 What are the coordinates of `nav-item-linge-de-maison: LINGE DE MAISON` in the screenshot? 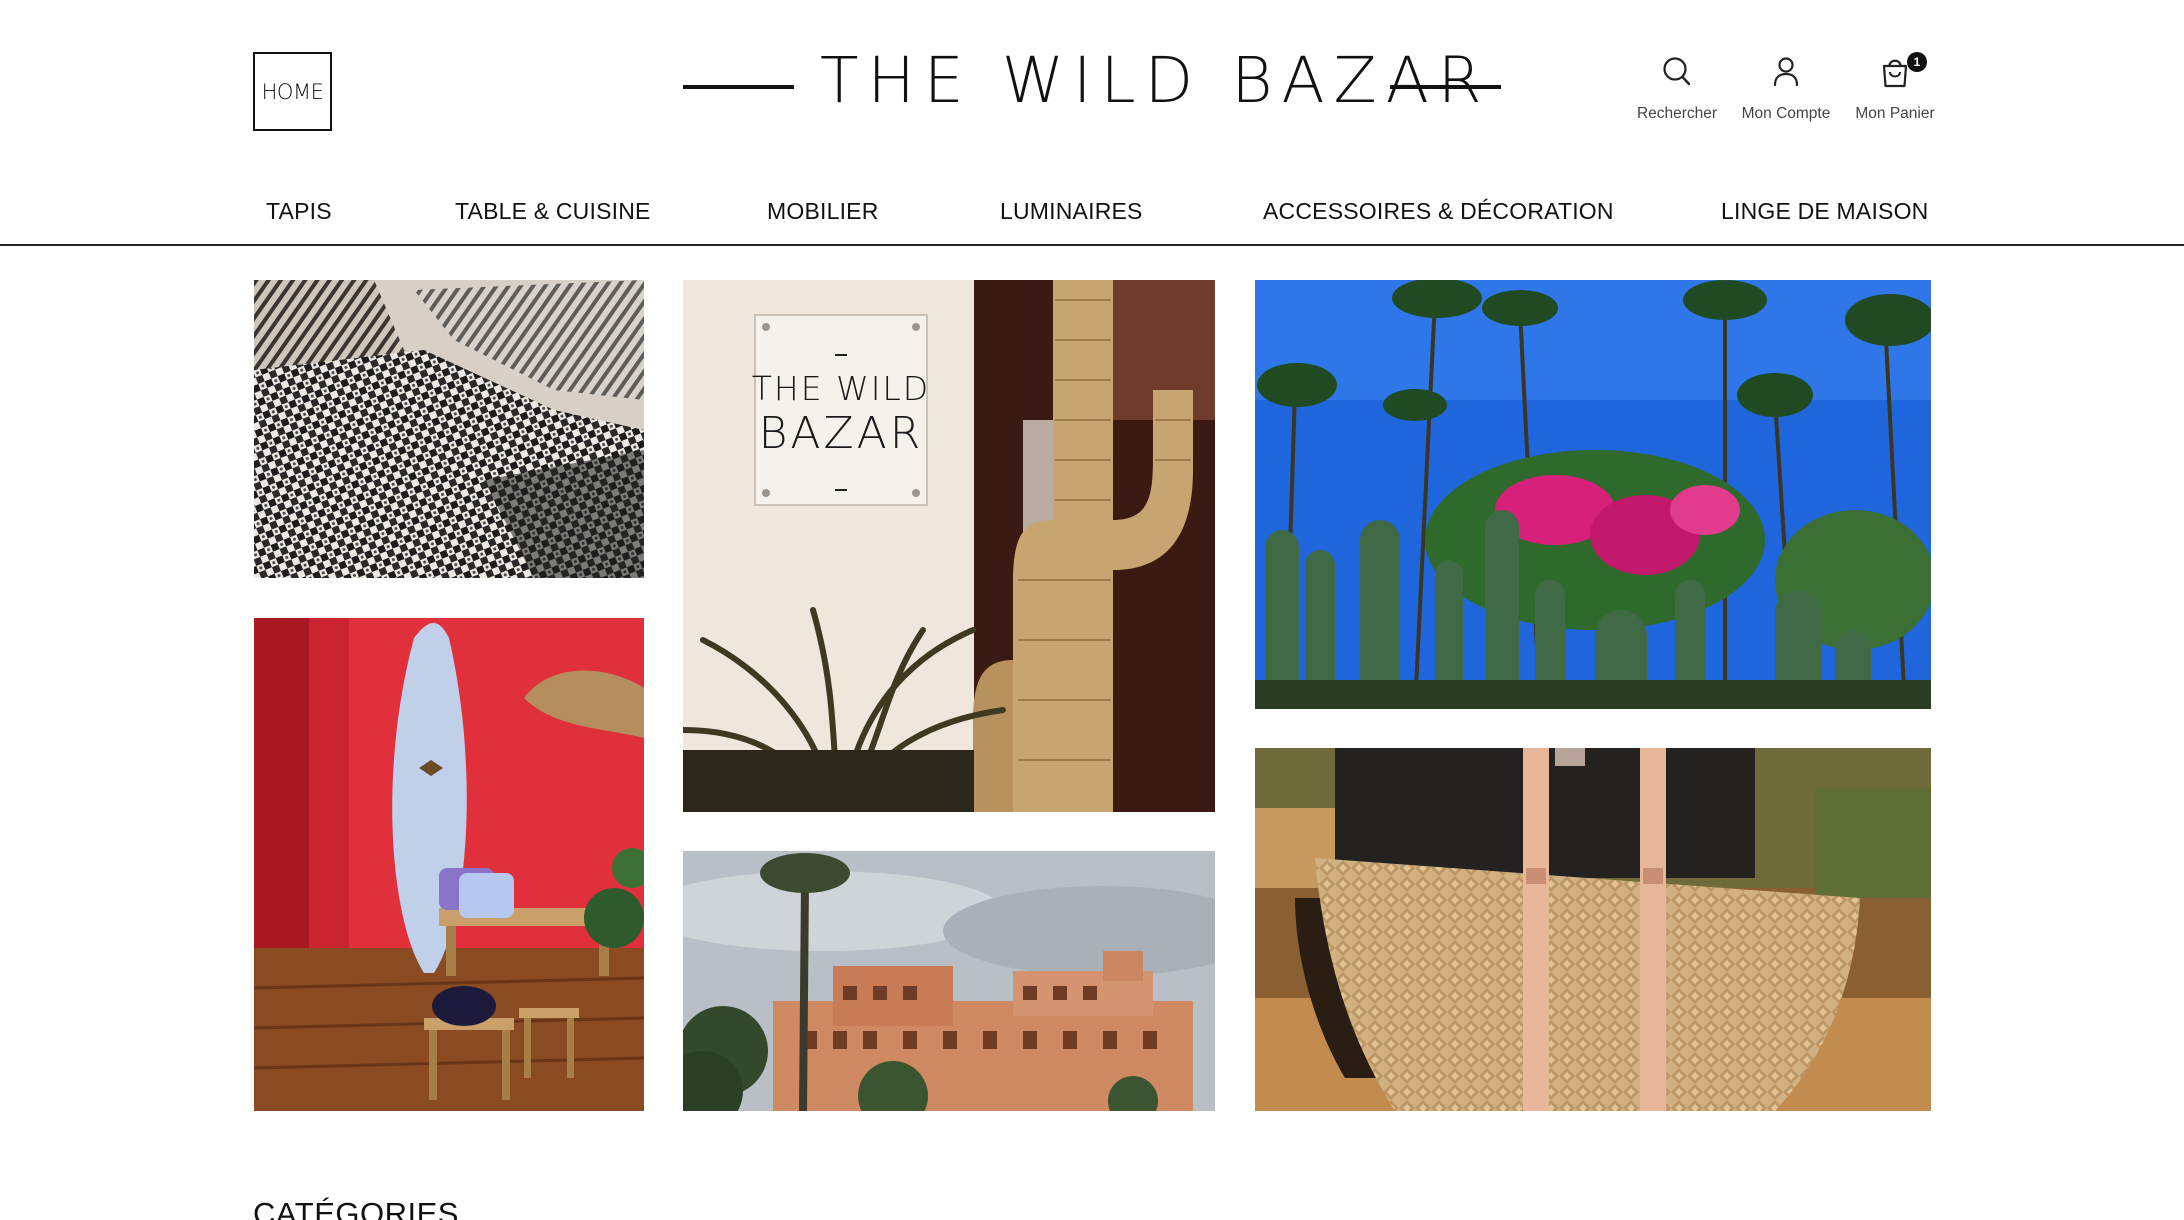 It's located at (1824, 211).